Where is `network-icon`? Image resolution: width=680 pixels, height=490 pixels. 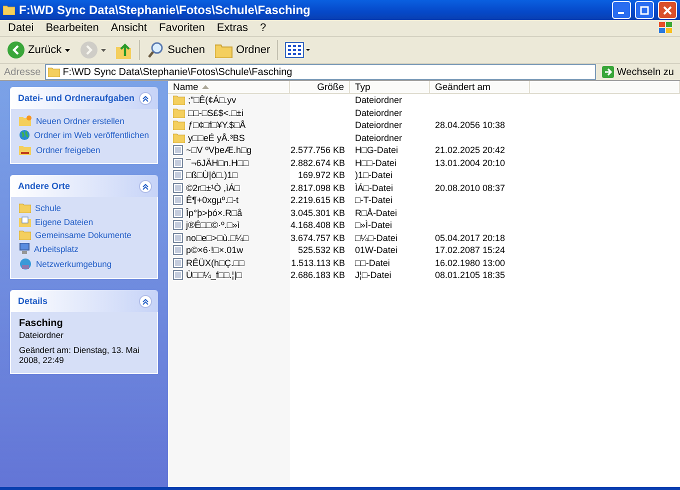 network-icon is located at coordinates (25, 264).